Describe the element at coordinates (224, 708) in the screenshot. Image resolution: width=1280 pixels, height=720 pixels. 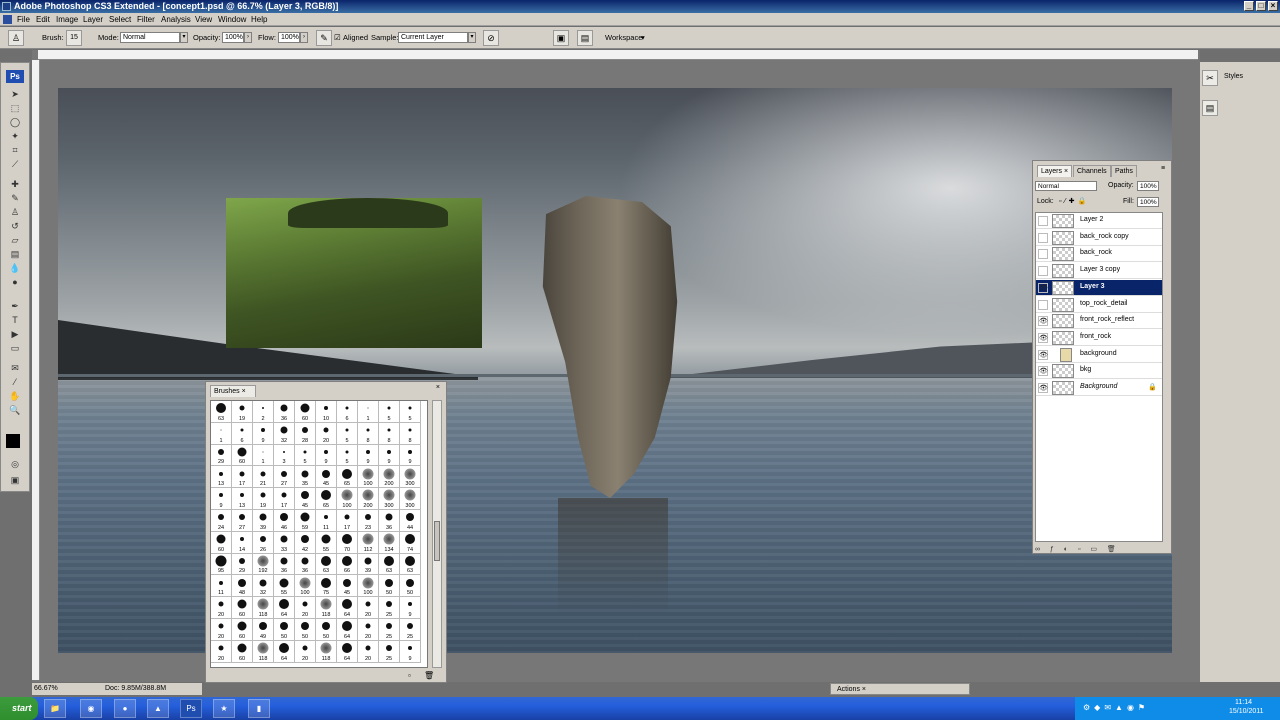
I see `app-icon-4: ★` at that location.